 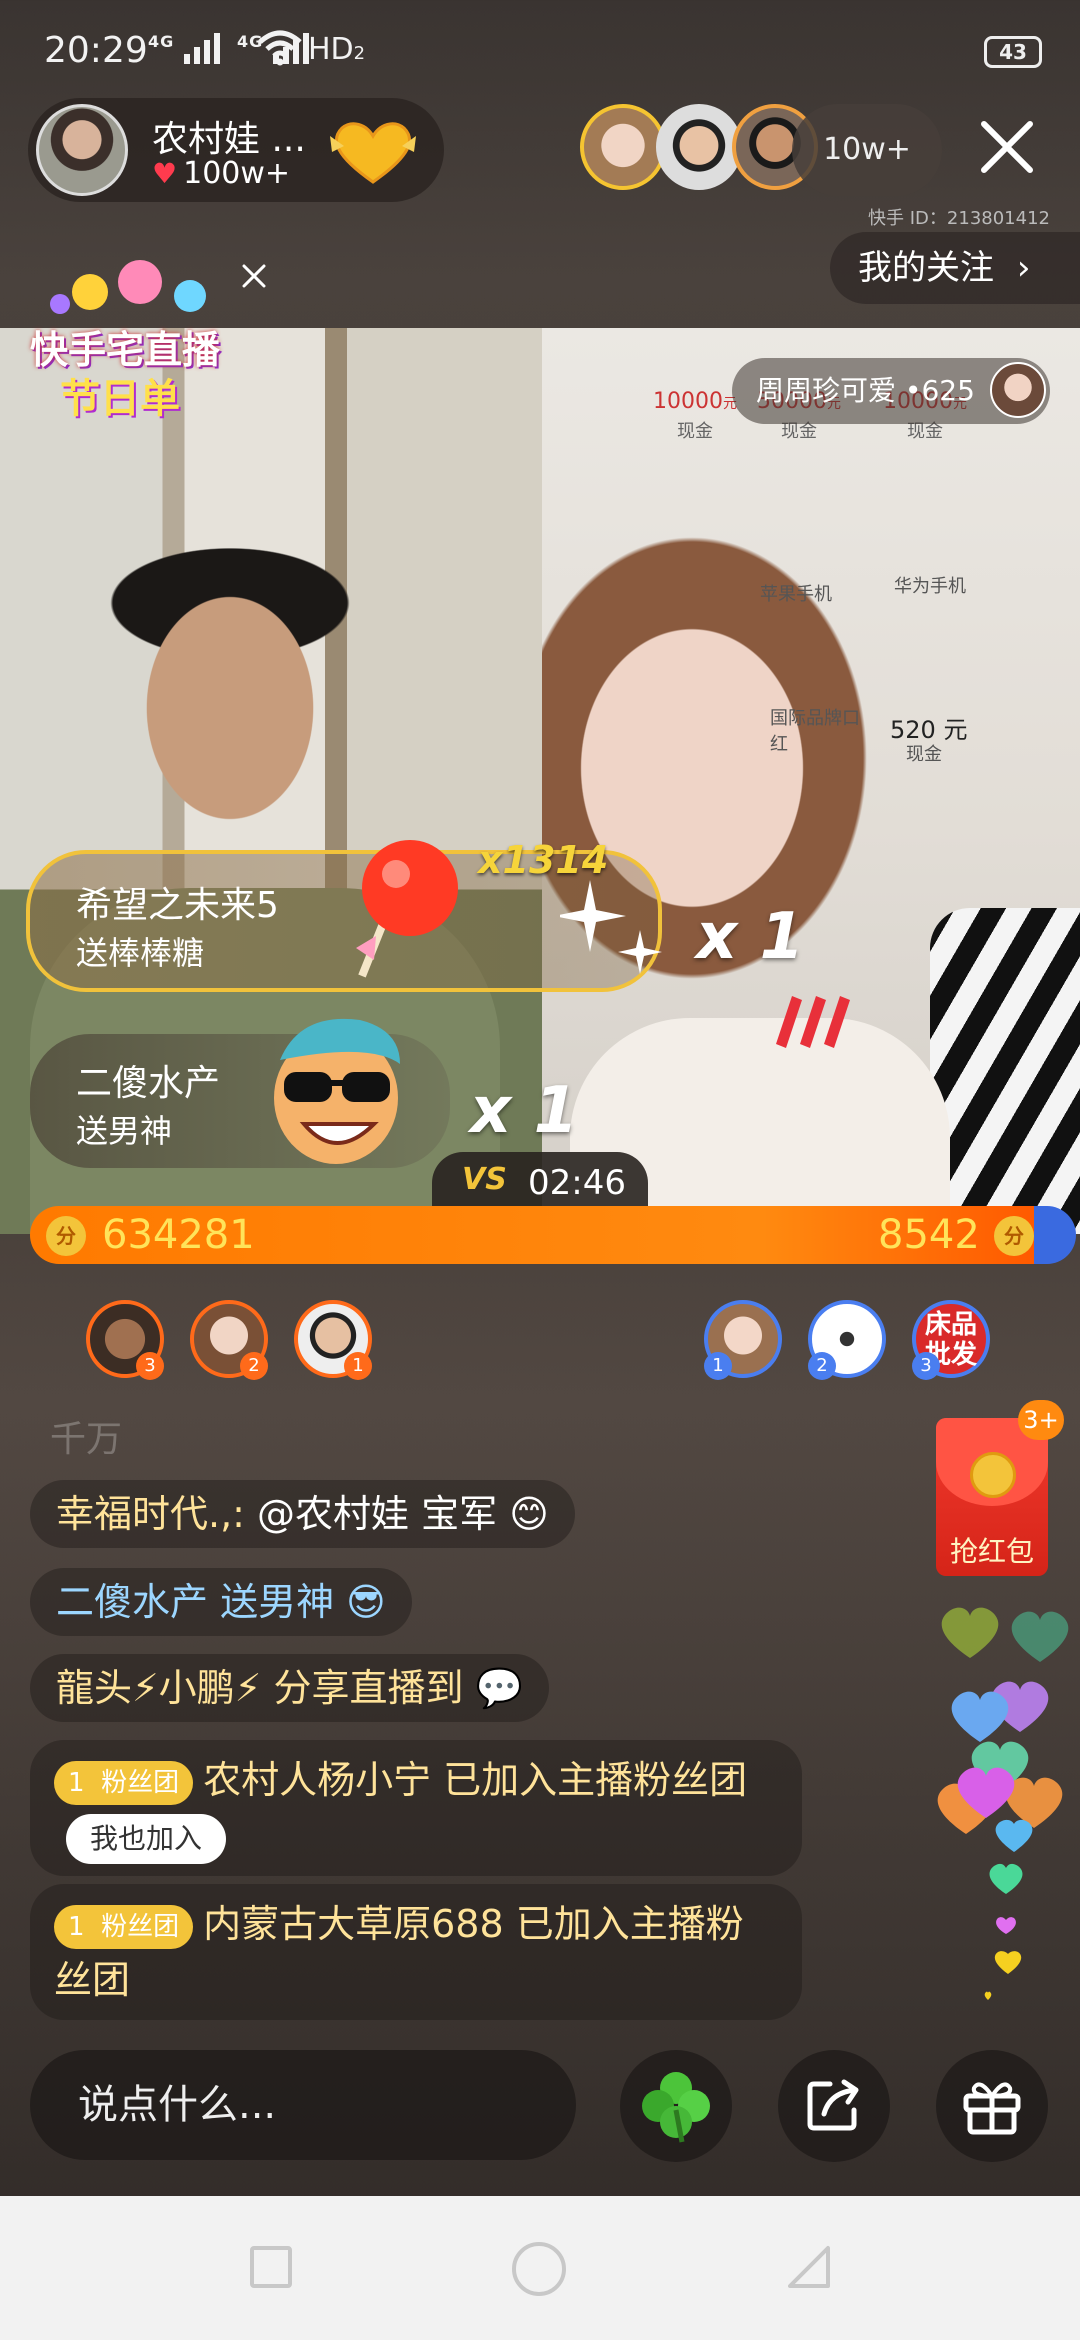 I want to click on chat-3-user: 龍头⚡小鹏⚡, so click(x=159, y=1688).